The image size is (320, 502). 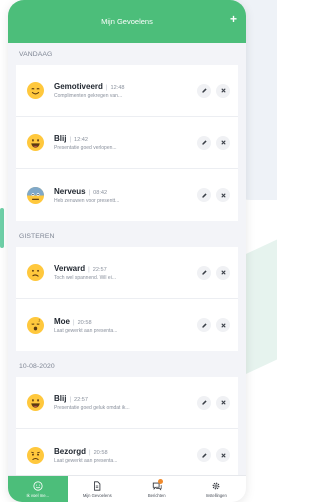 I want to click on tab-instellingen: Instellingen, so click(x=217, y=489).